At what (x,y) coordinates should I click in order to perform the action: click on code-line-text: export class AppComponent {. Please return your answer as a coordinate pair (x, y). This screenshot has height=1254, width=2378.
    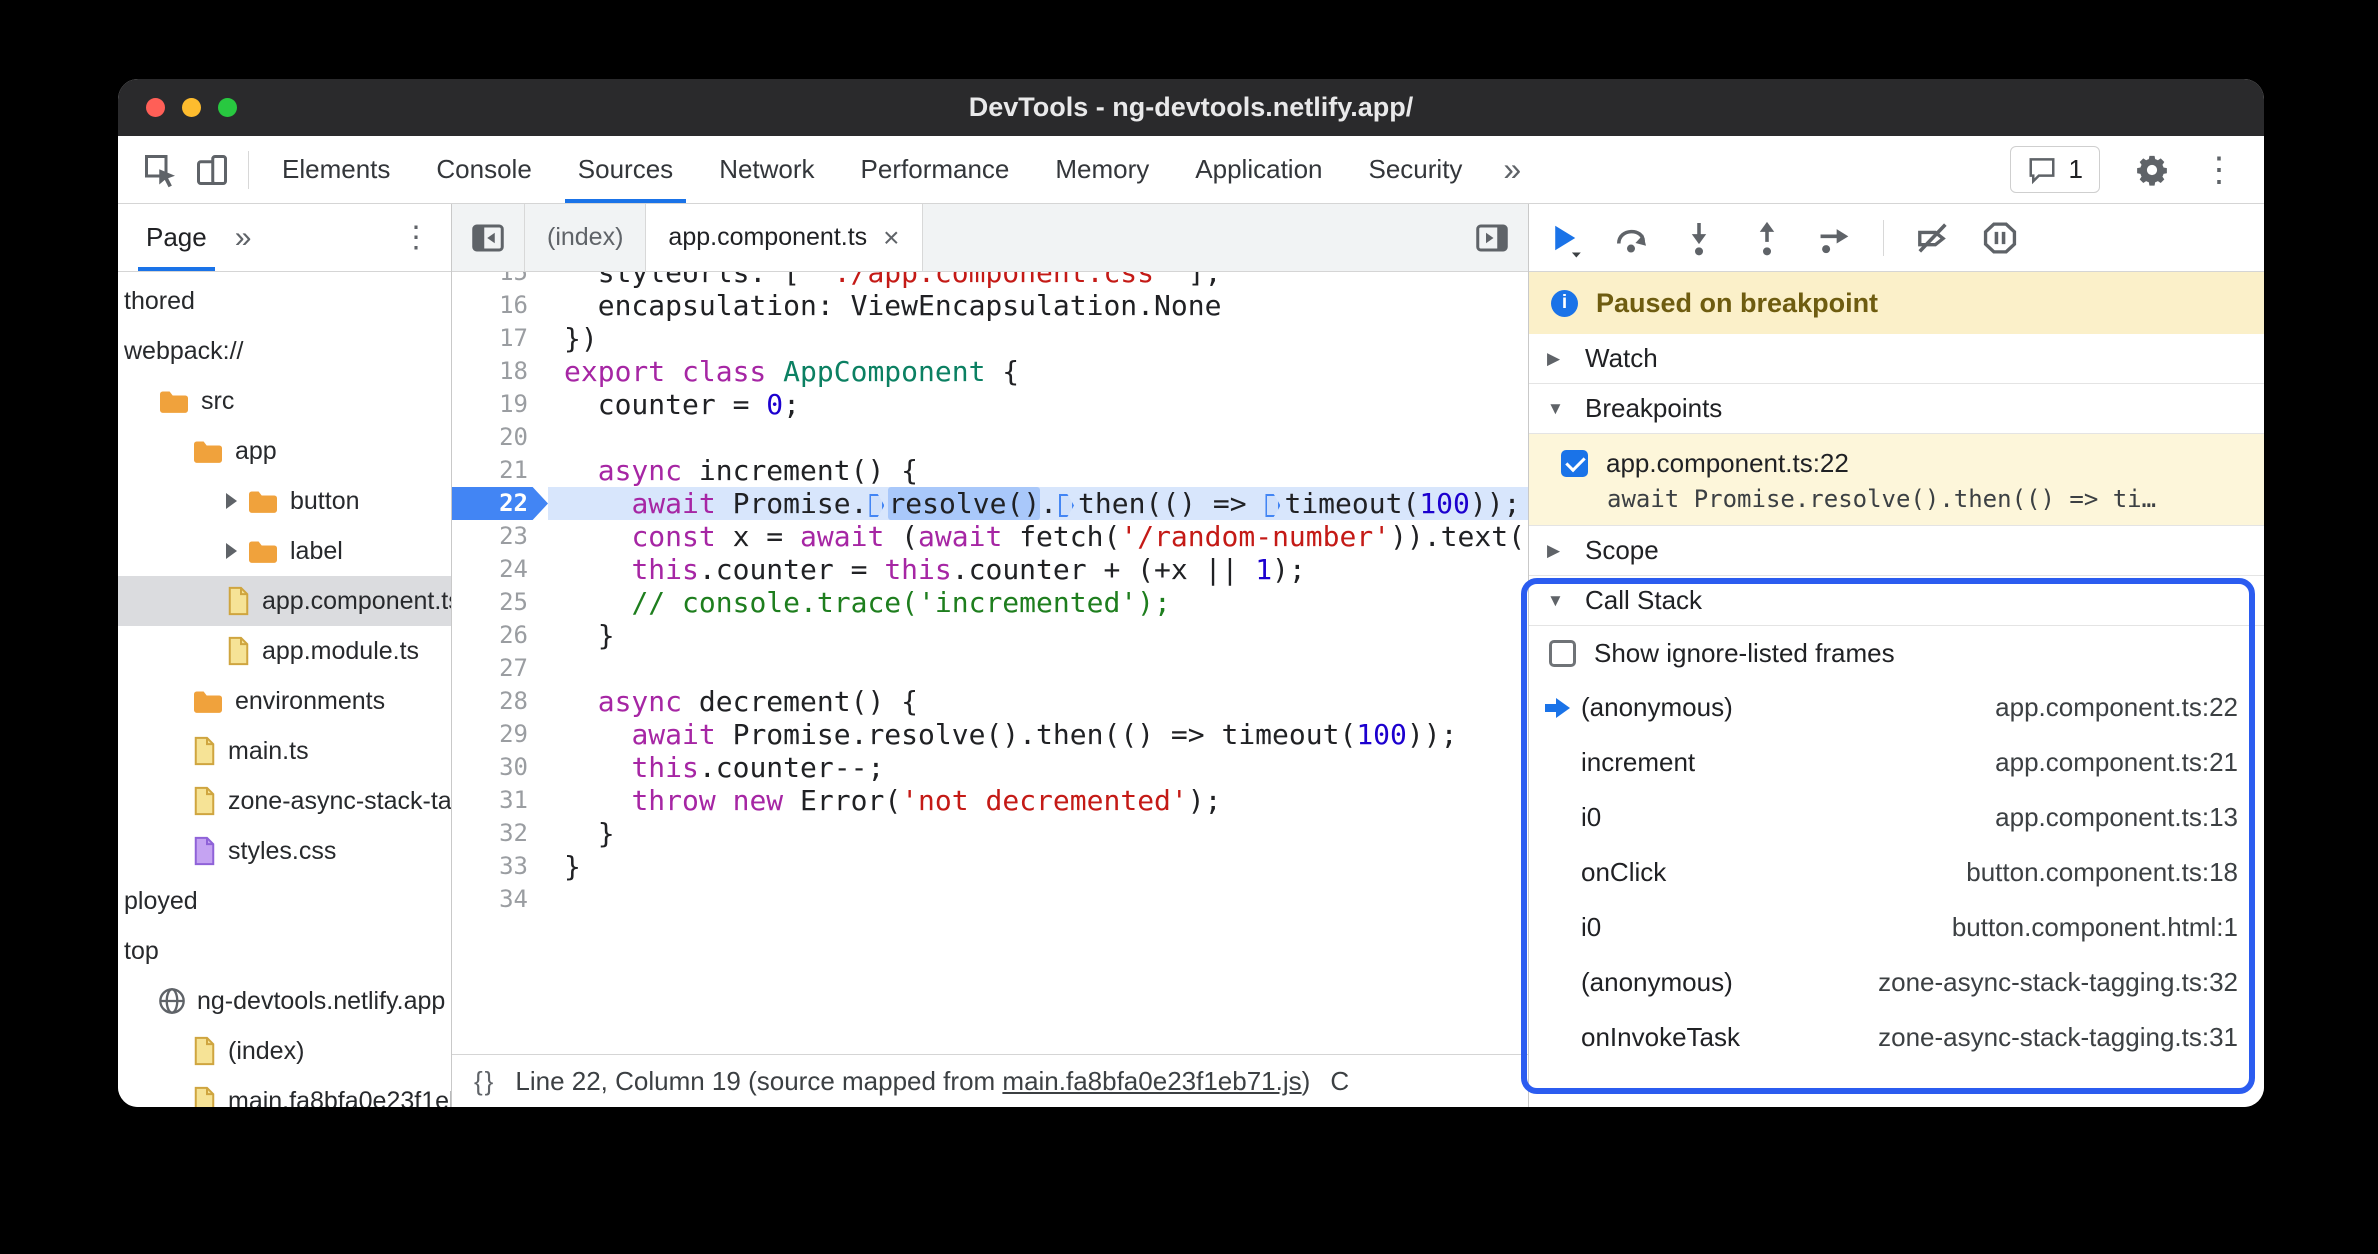
    Looking at the image, I should click on (1038, 371).